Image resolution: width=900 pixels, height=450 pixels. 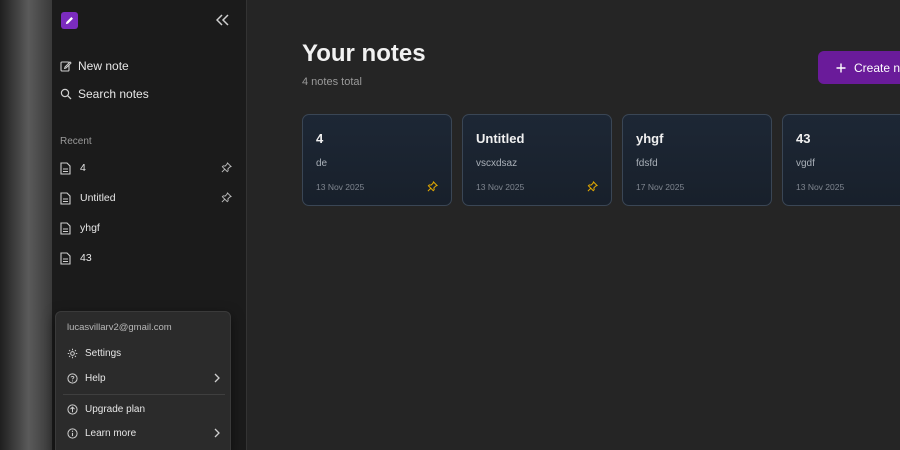 I want to click on settings-label: Settings, so click(x=103, y=353).